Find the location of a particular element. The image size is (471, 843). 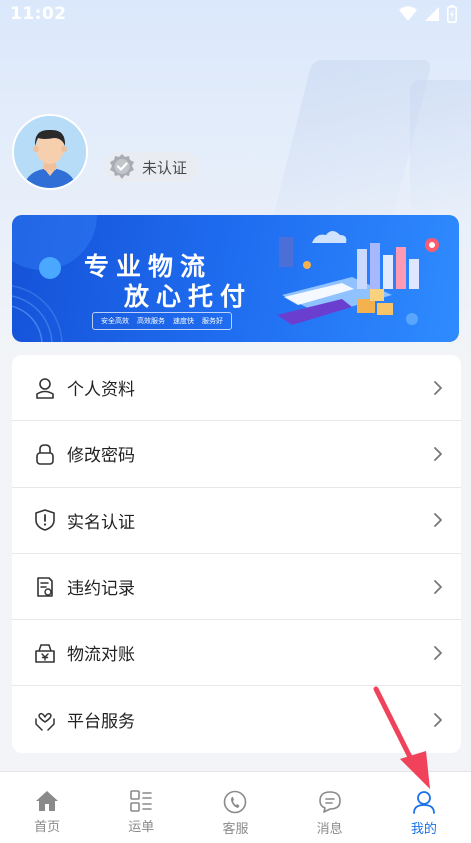

person-icon is located at coordinates (45, 388).